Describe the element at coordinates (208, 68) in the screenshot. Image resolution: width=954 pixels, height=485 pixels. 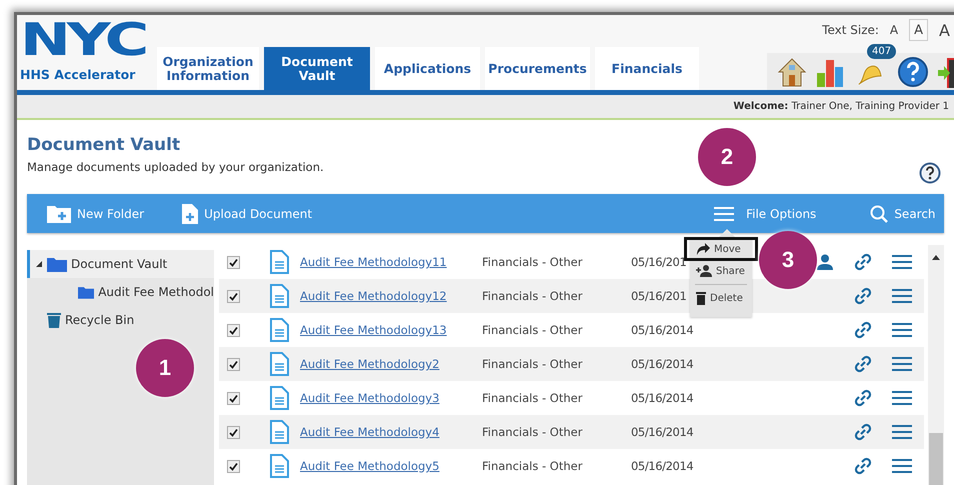
I see `nav-tab: Organization Information` at that location.